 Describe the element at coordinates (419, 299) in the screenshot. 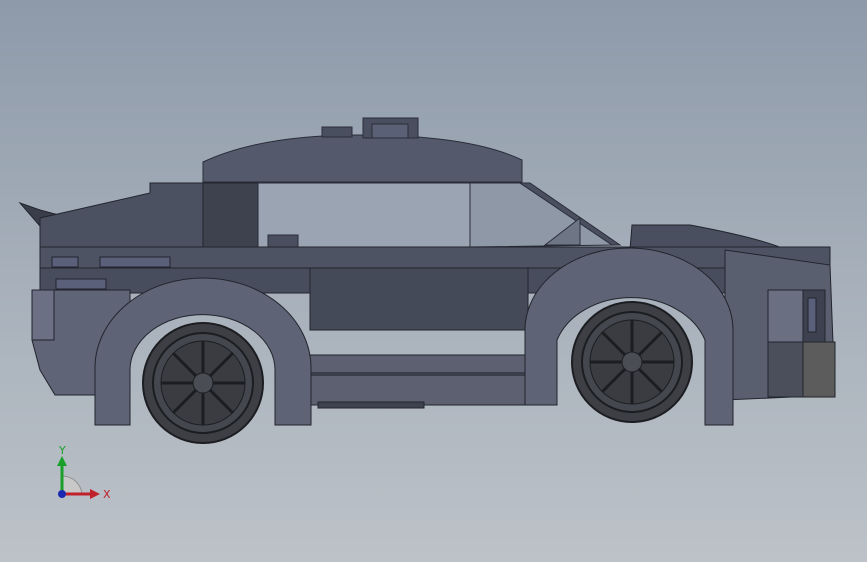

I see `door-panel` at that location.